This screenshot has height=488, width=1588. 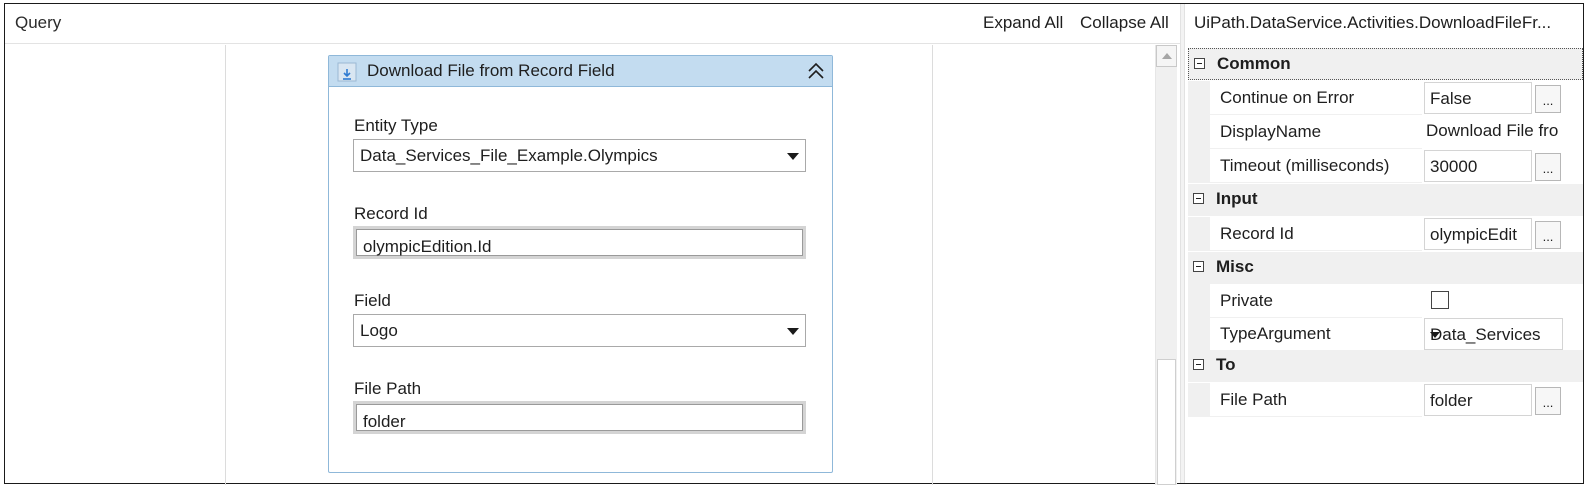 I want to click on property-row-typeargument: TypeArgument Data_Services, so click(x=1385, y=334).